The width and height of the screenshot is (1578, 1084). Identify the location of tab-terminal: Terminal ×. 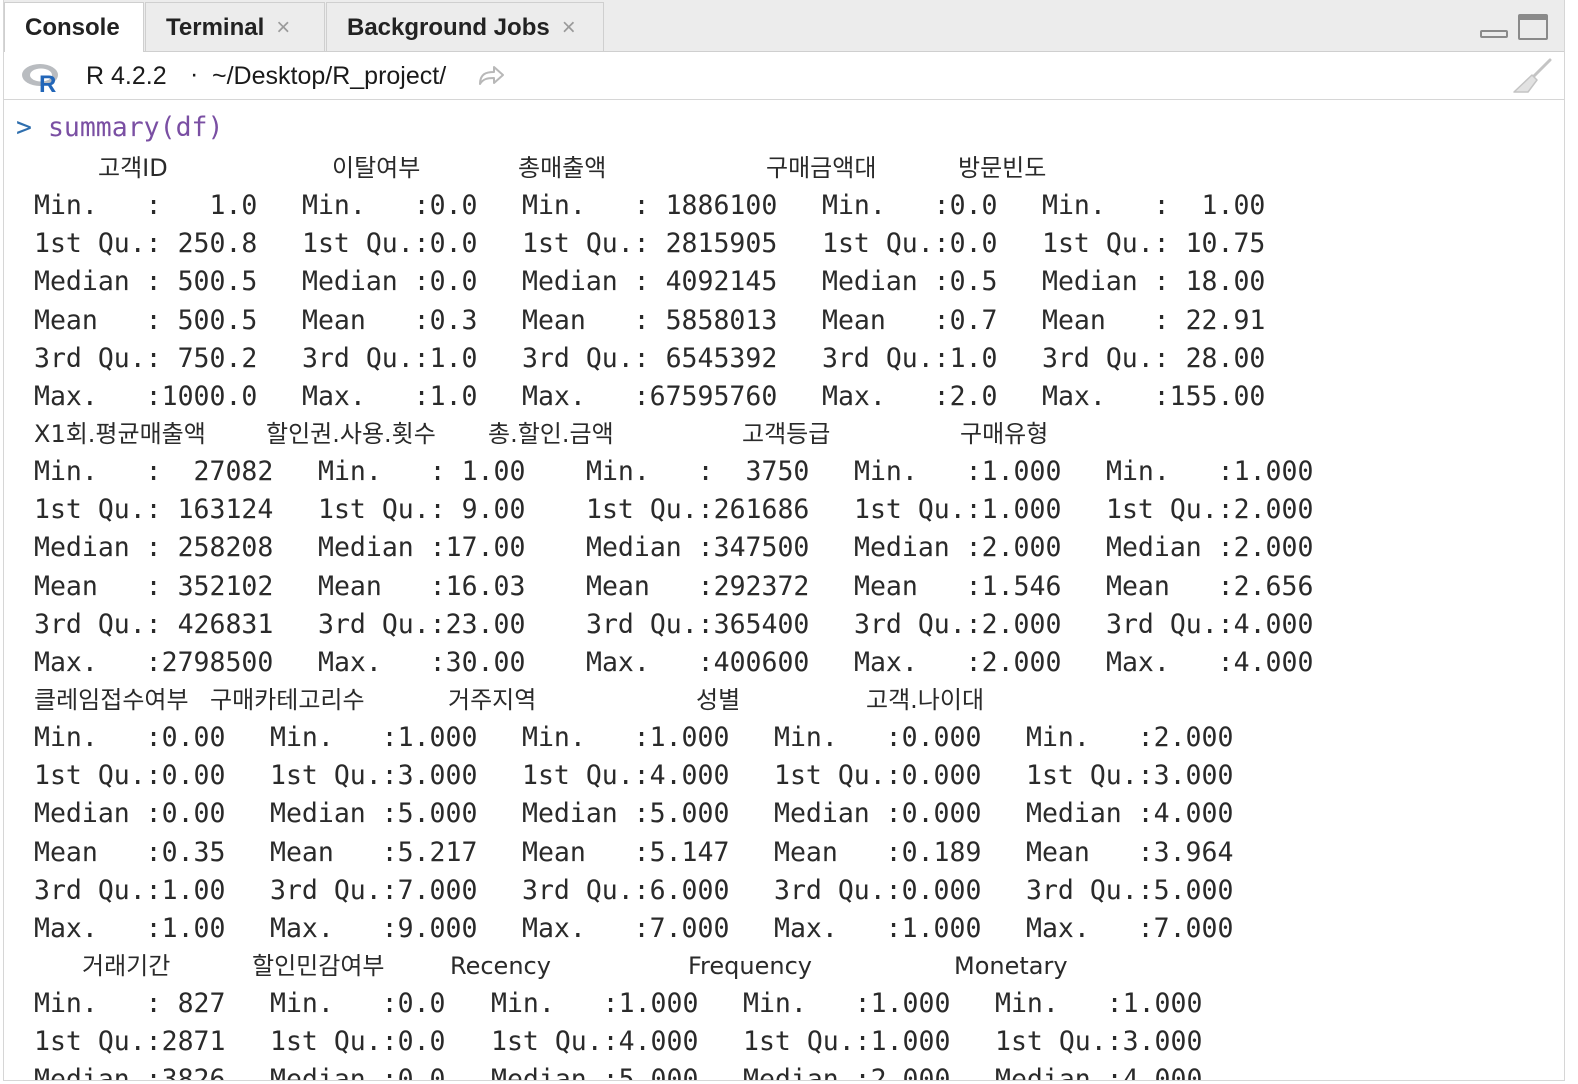
(235, 27).